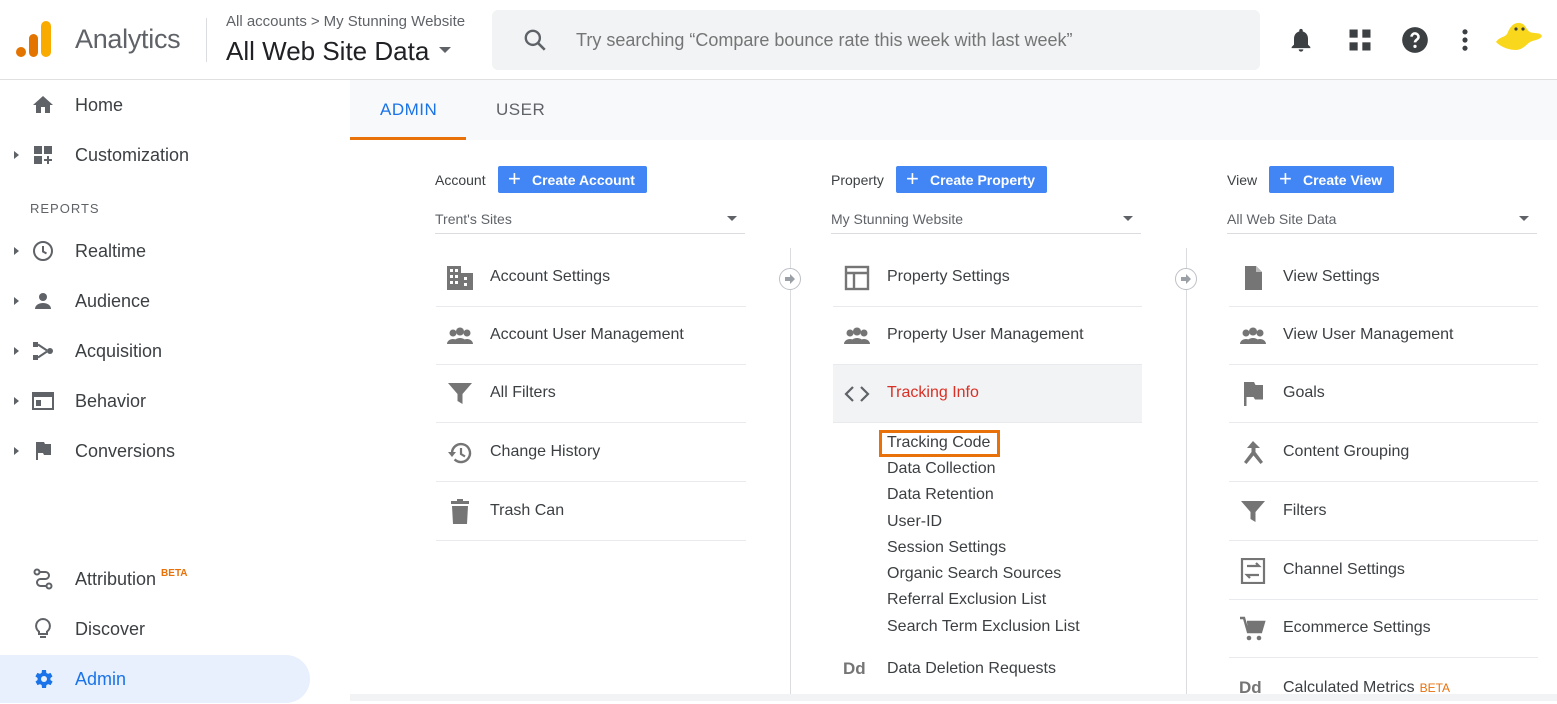 The image size is (1557, 704). I want to click on data-retention-link: Data Retention, so click(940, 495).